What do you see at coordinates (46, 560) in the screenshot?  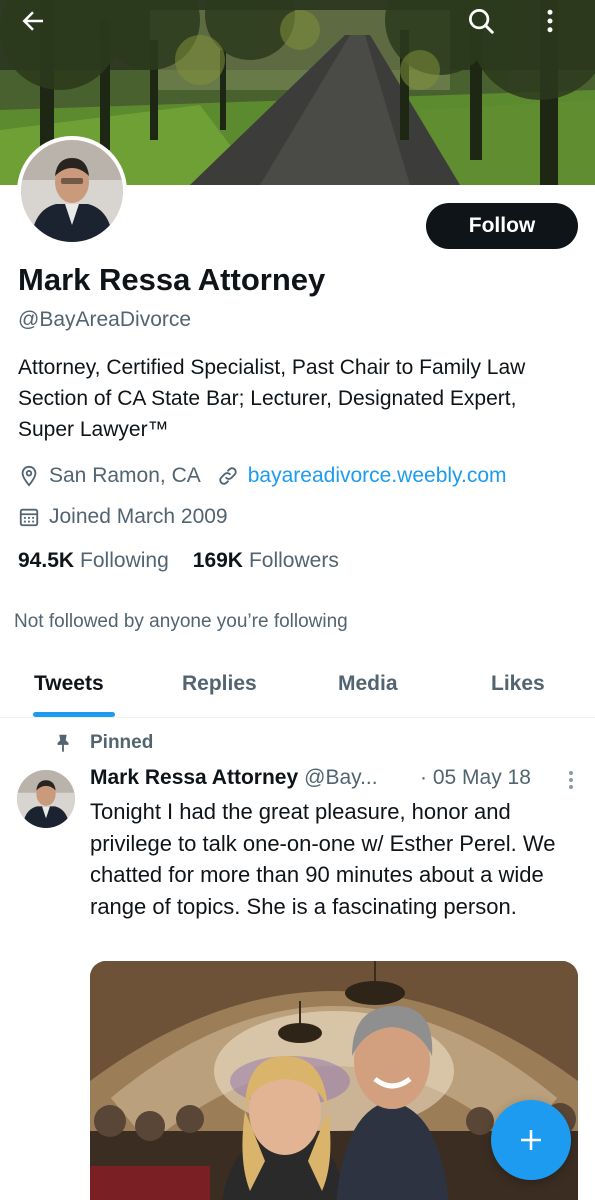 I see `following-count: 94.5K` at bounding box center [46, 560].